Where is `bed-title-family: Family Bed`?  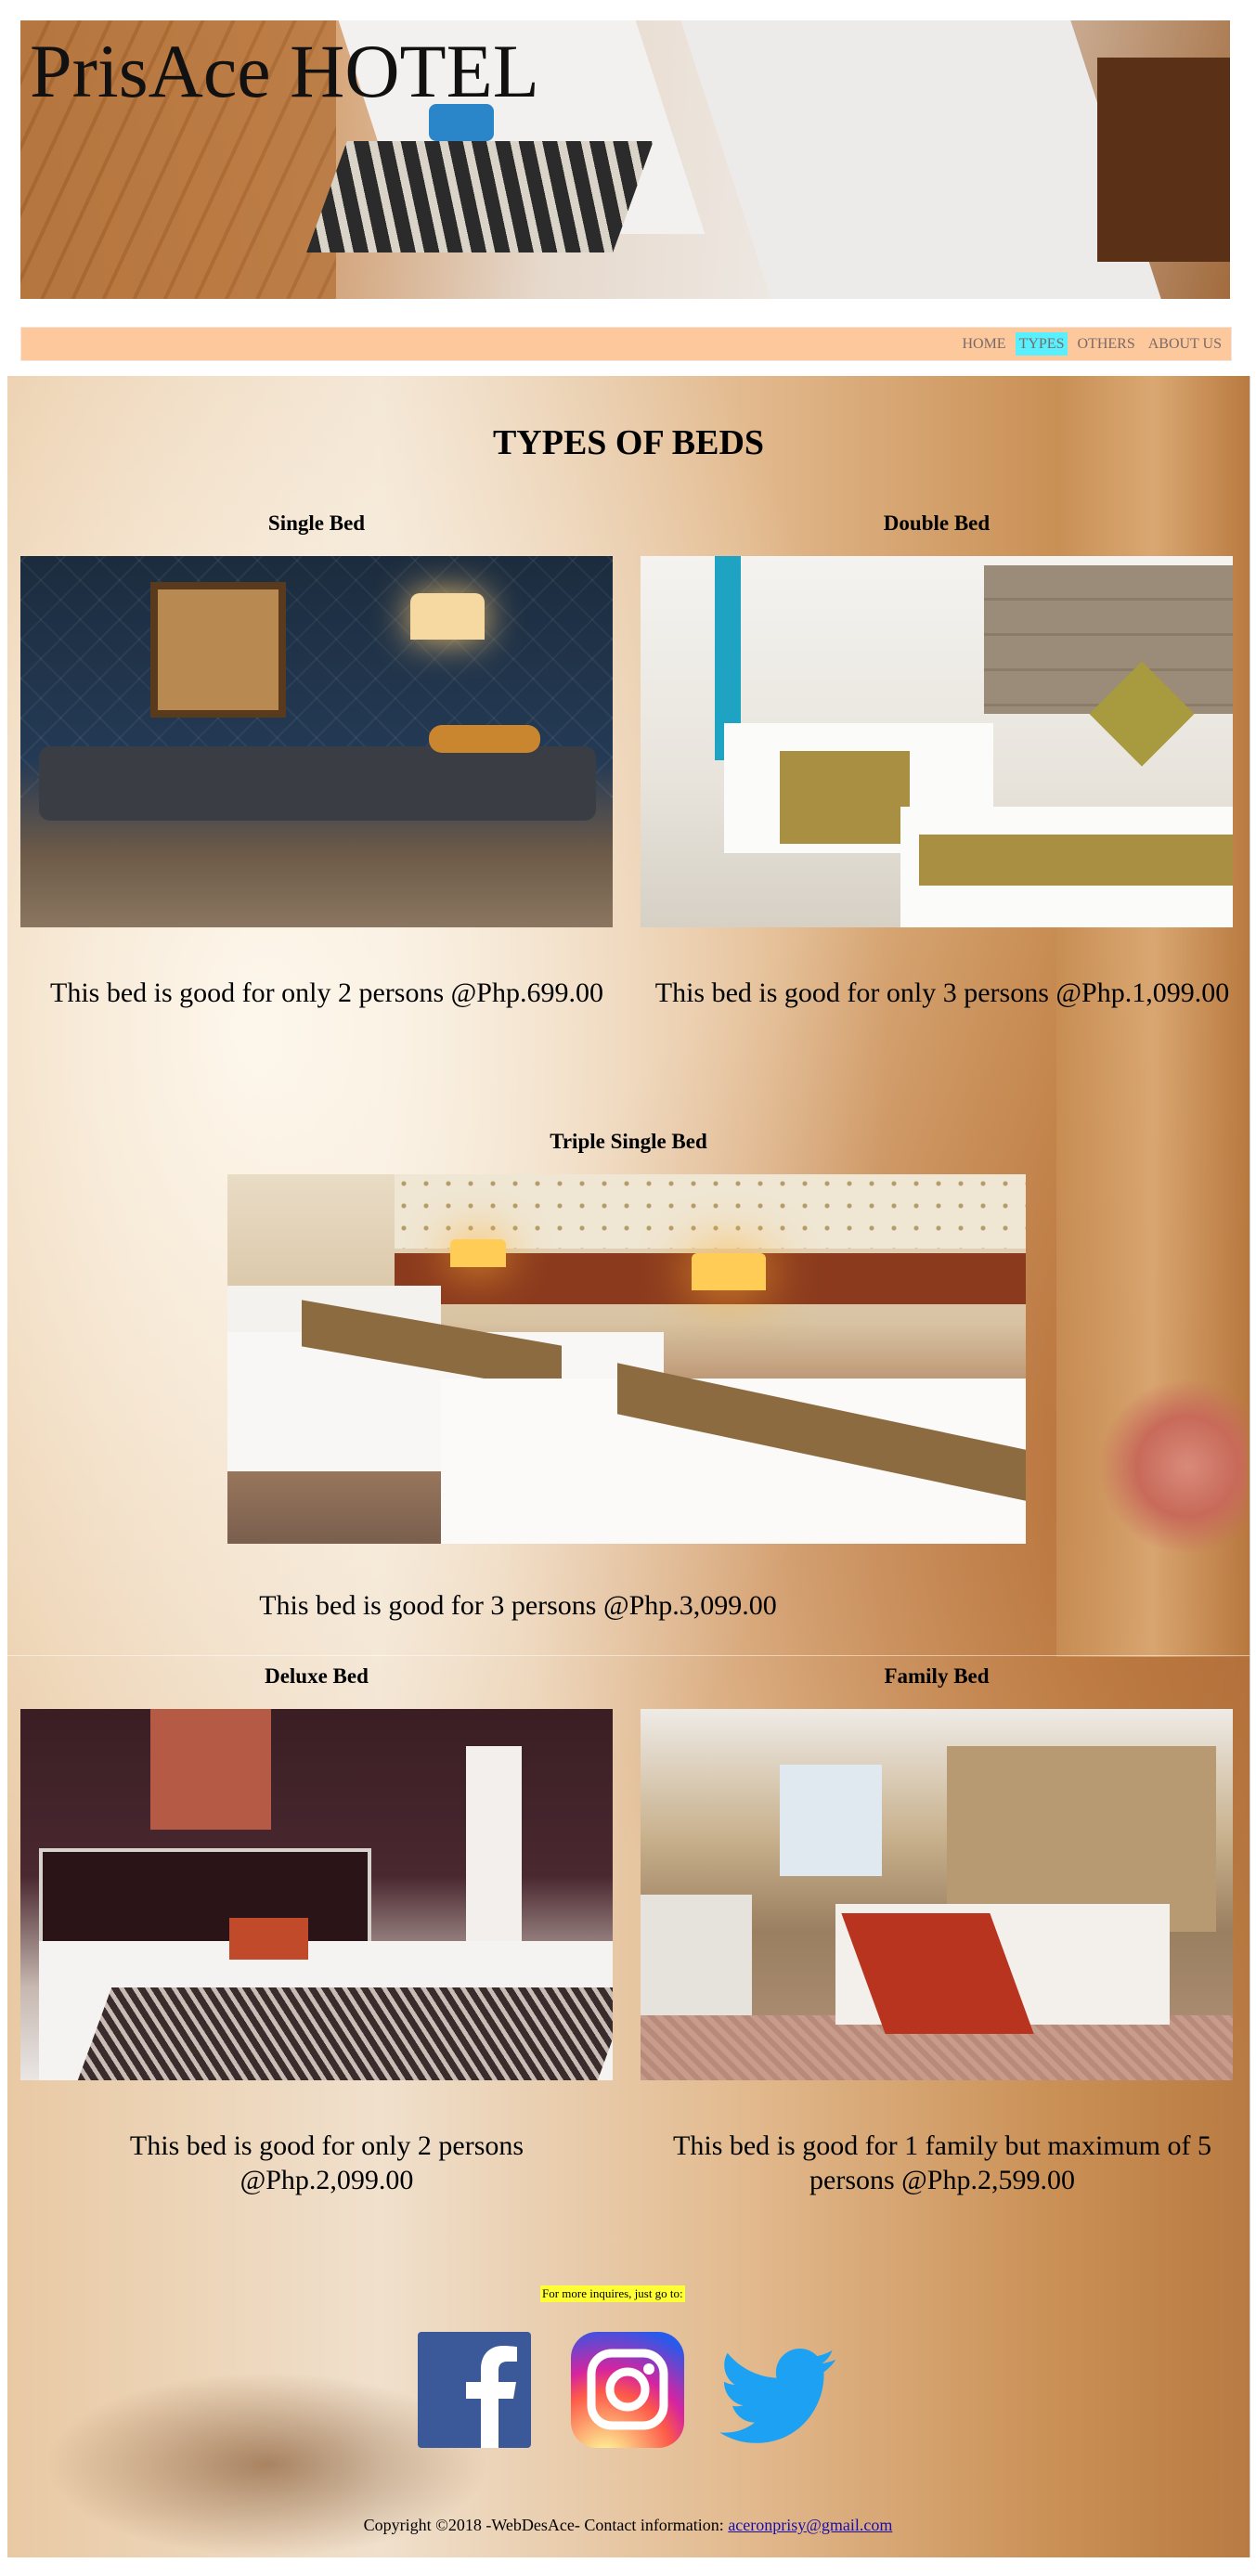 bed-title-family: Family Bed is located at coordinates (937, 1676).